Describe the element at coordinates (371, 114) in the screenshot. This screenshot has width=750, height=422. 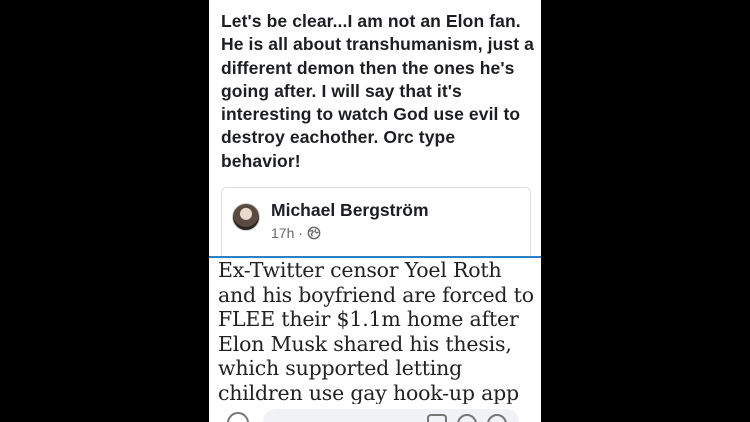
I see `post-text-line: interesting to watch God use evil to` at that location.